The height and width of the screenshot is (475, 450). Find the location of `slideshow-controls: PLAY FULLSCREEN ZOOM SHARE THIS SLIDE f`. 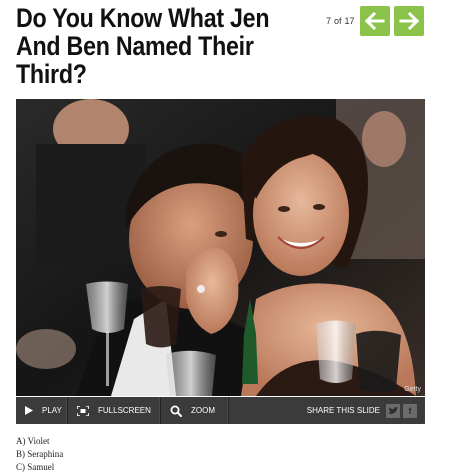

slideshow-controls: PLAY FULLSCREEN ZOOM SHARE THIS SLIDE f is located at coordinates (220, 410).